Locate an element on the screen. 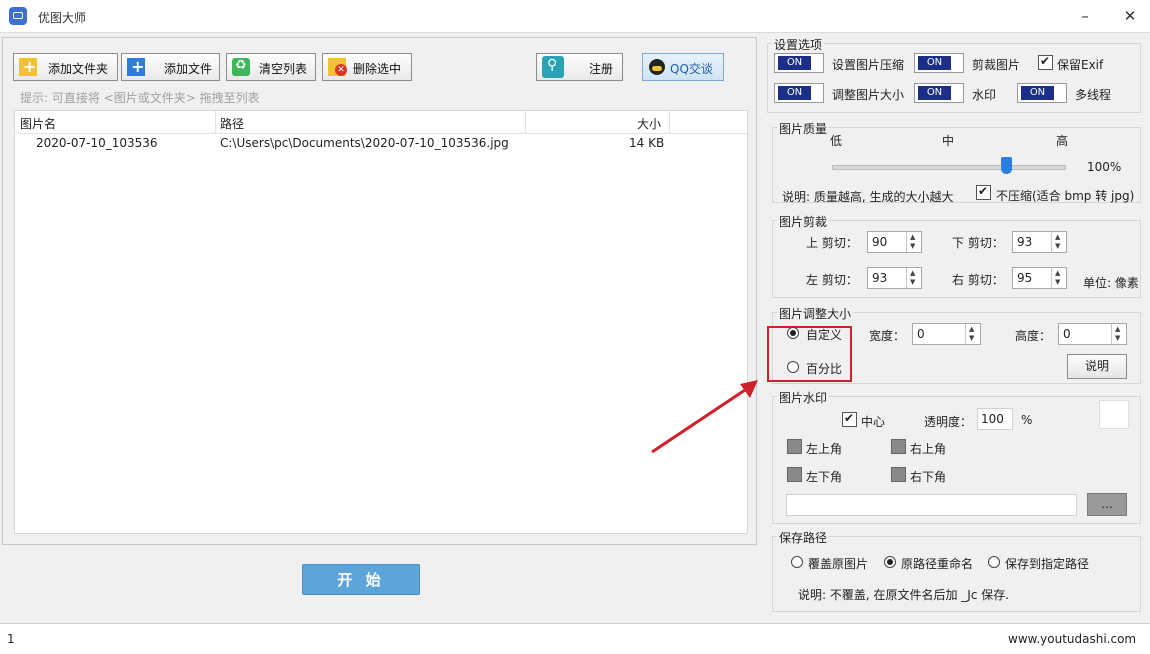  quality-note: 说明: 质量越高, 生成的大小越大 is located at coordinates (868, 196).